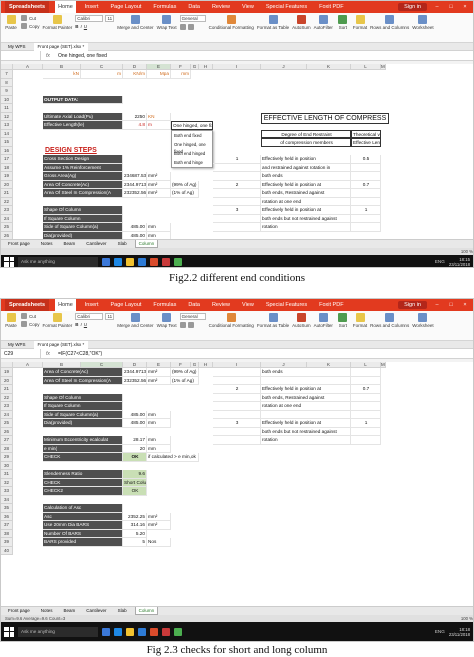 This screenshot has height=657, width=474. I want to click on eff-row-text: Effectively held in position, so click(306, 159).